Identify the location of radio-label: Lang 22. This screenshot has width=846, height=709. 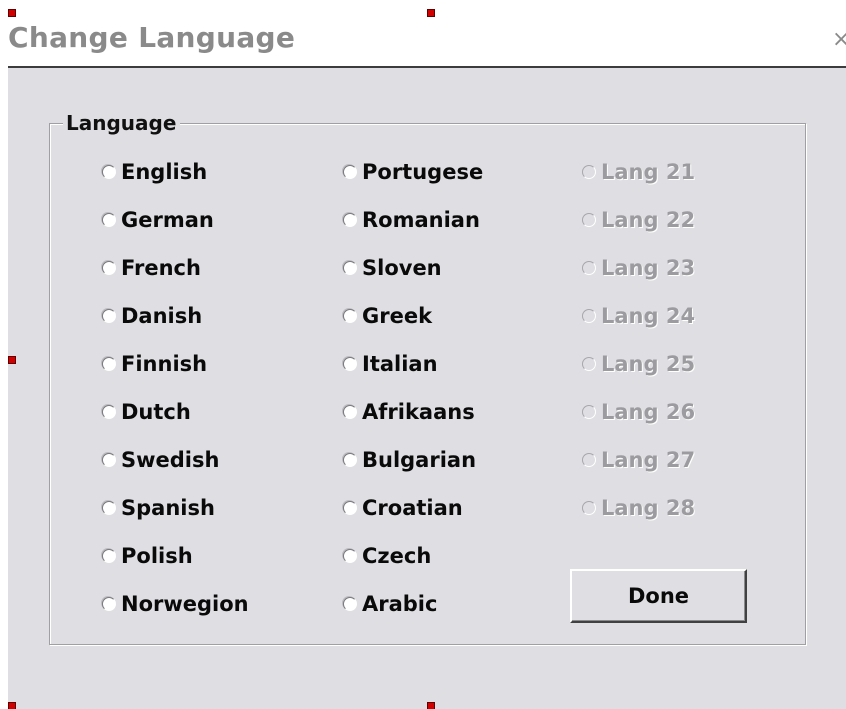
(648, 220).